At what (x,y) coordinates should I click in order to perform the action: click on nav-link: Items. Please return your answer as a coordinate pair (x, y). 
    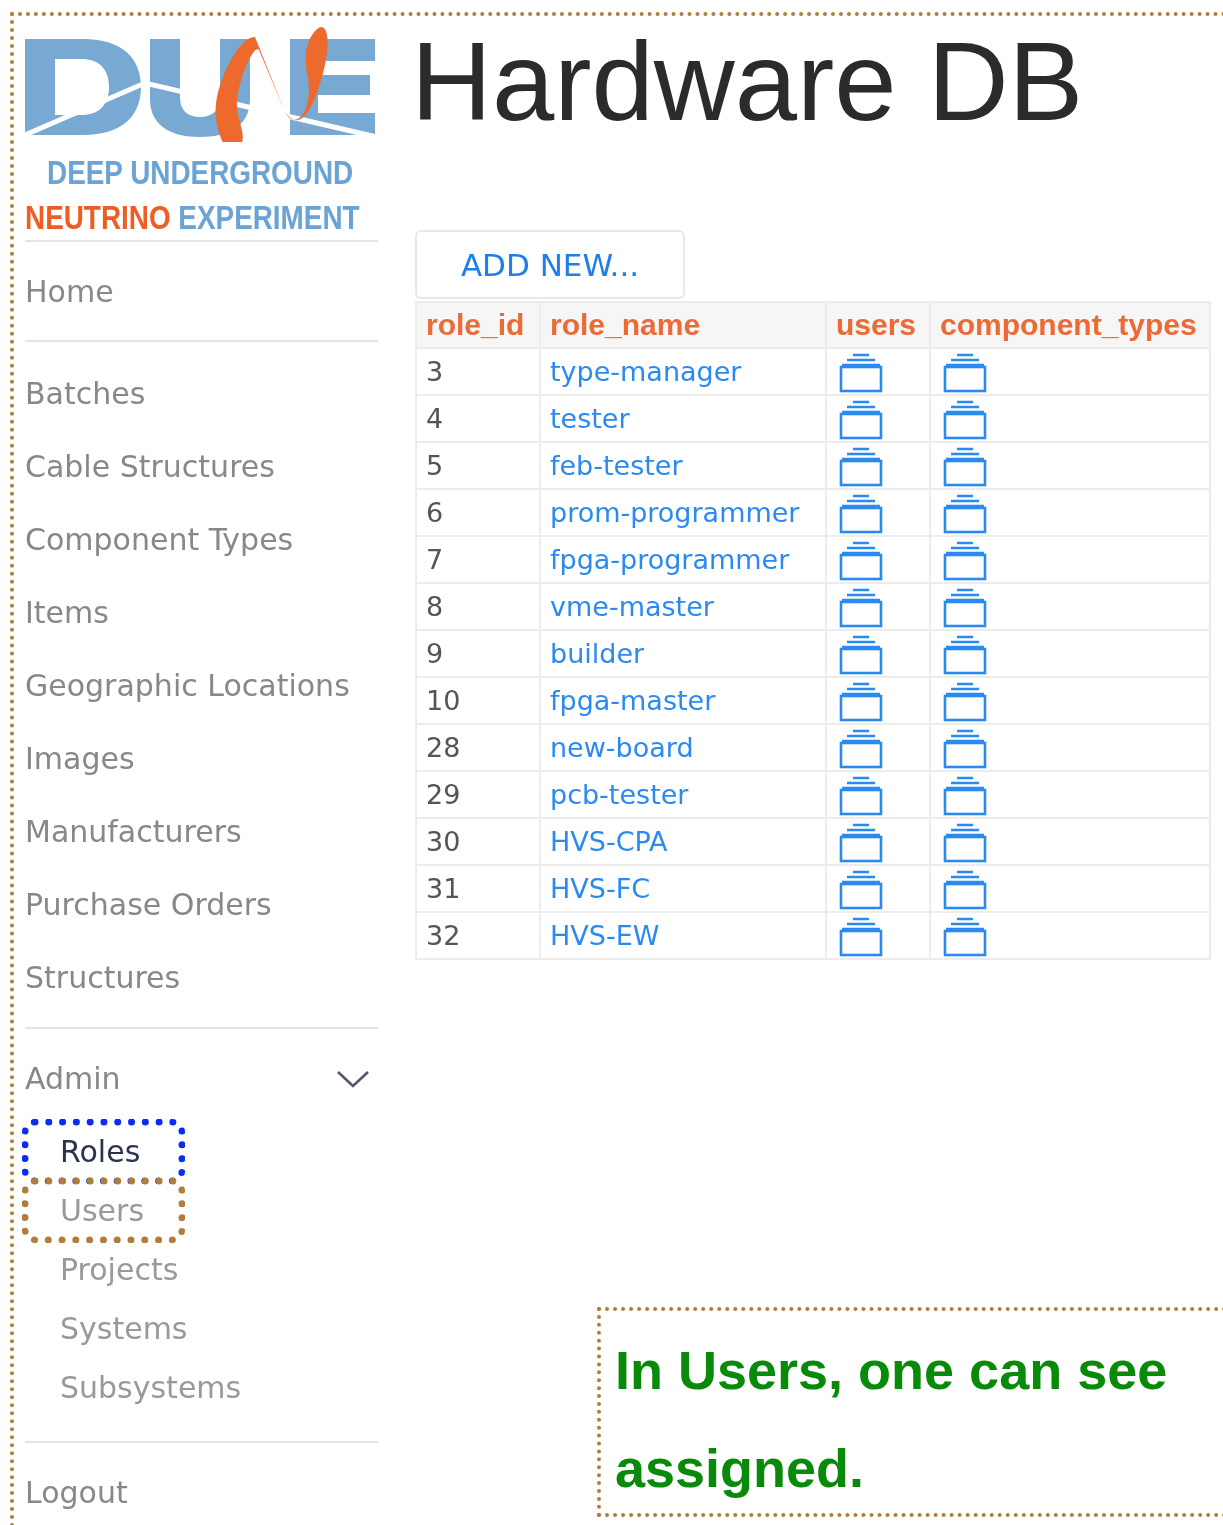
    Looking at the image, I should click on (67, 613).